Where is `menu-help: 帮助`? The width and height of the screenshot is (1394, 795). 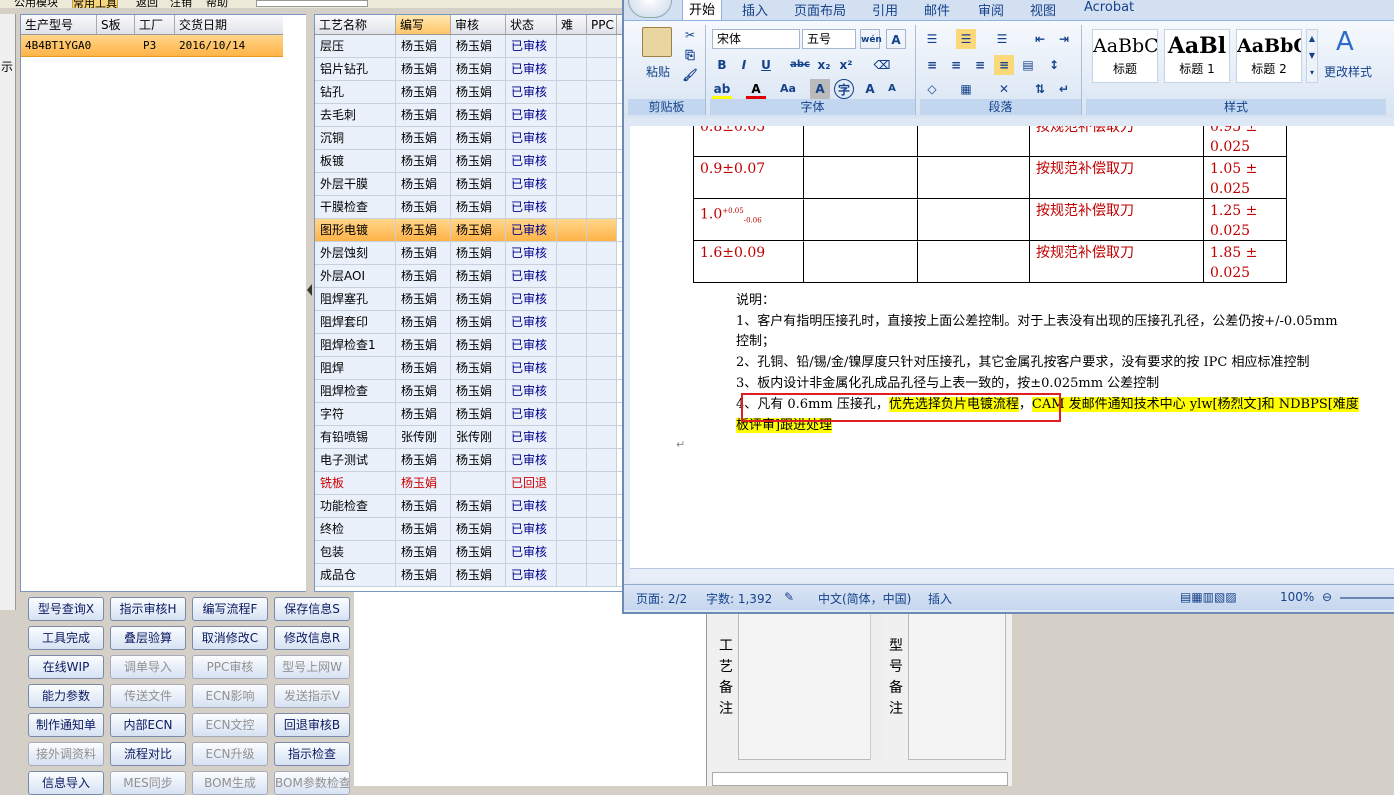 menu-help: 帮助 is located at coordinates (217, 4).